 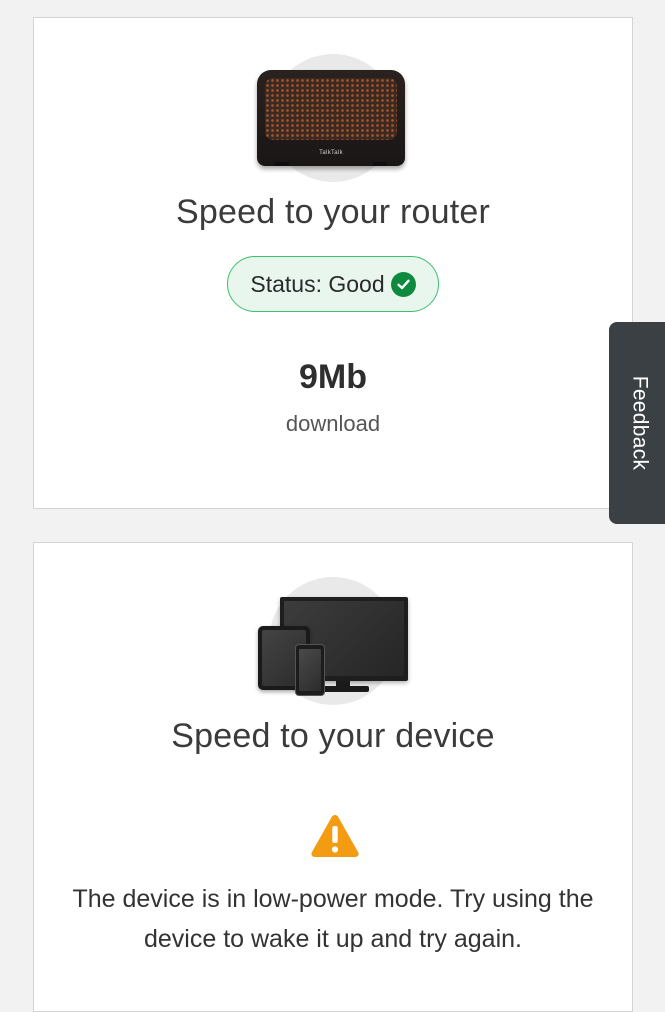 What do you see at coordinates (403, 284) in the screenshot?
I see `check-circle-icon` at bounding box center [403, 284].